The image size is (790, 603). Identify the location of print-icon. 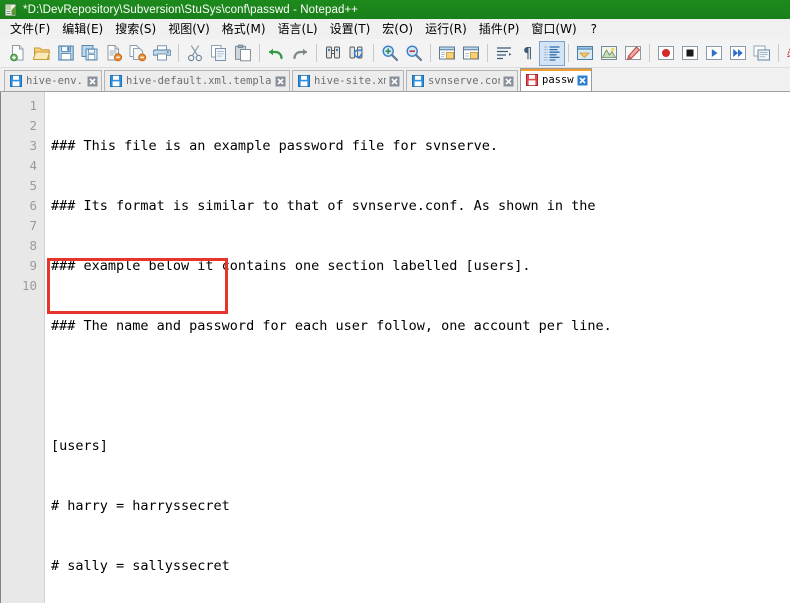
(162, 53).